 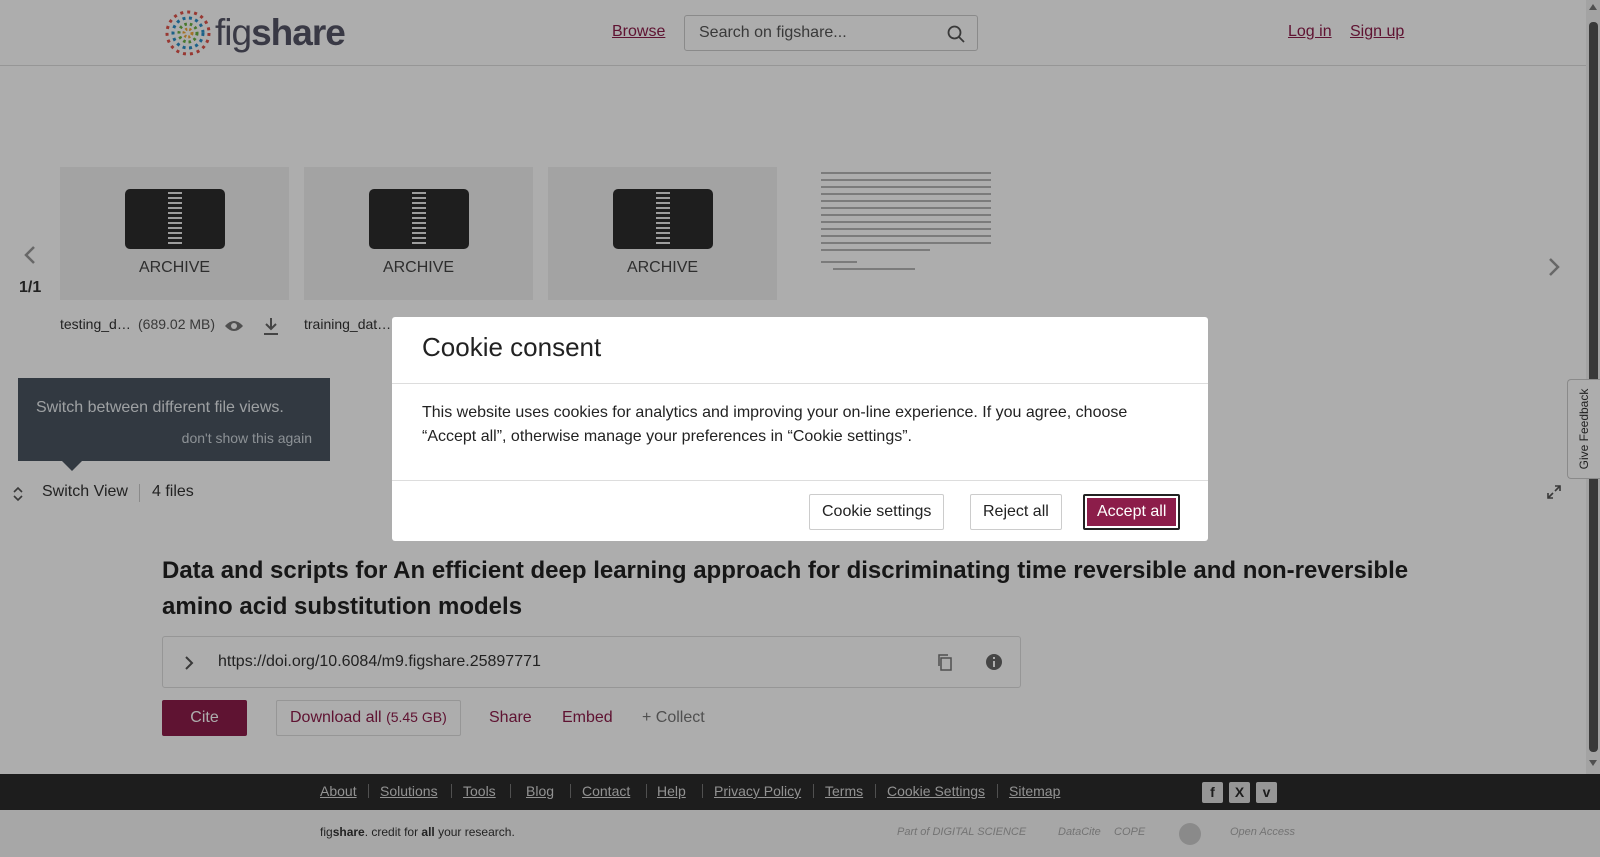 What do you see at coordinates (800, 510) in the screenshot?
I see `dialog-footer: Cookie settings Reject all Accept all` at bounding box center [800, 510].